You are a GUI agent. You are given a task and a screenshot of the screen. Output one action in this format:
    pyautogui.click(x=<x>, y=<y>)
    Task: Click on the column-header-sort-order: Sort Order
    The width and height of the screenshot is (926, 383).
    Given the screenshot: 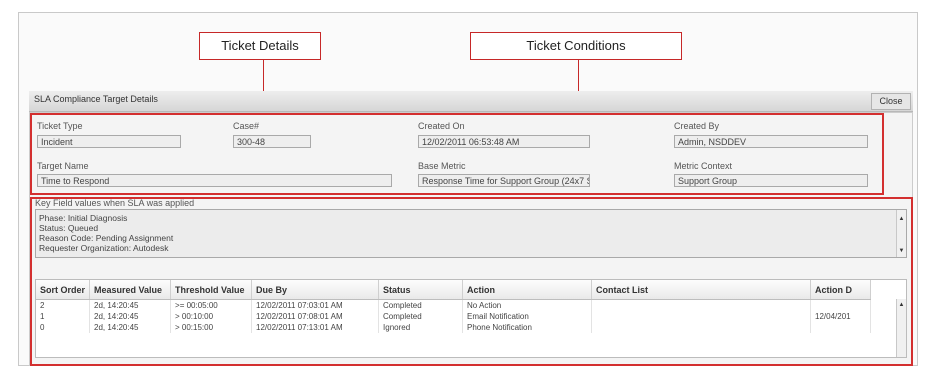 What is the action you would take?
    pyautogui.click(x=63, y=290)
    